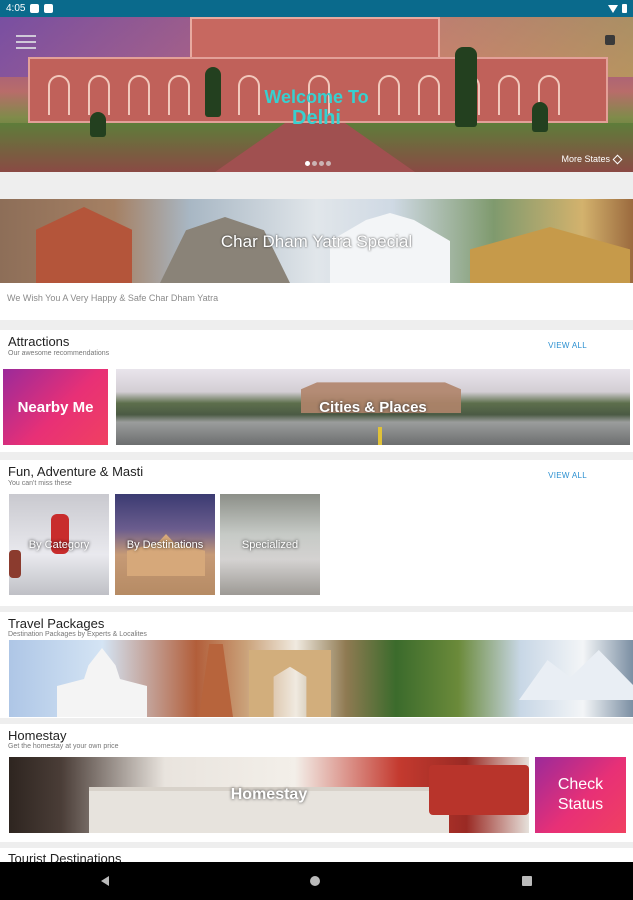 This screenshot has width=633, height=900. Describe the element at coordinates (40, 483) in the screenshot. I see `section-subtitle: You can't miss these` at that location.